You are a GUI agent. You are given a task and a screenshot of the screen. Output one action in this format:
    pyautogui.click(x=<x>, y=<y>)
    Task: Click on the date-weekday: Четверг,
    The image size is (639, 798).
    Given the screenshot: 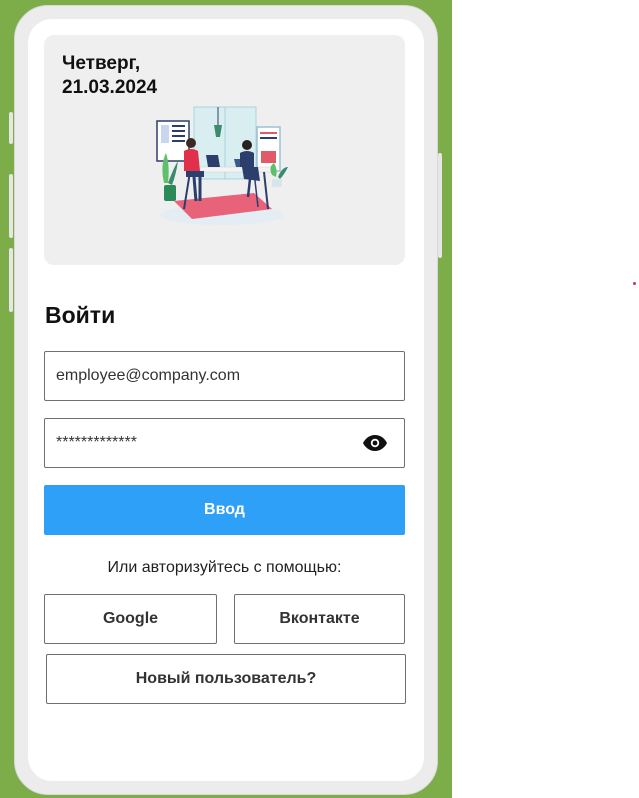 What is the action you would take?
    pyautogui.click(x=101, y=63)
    